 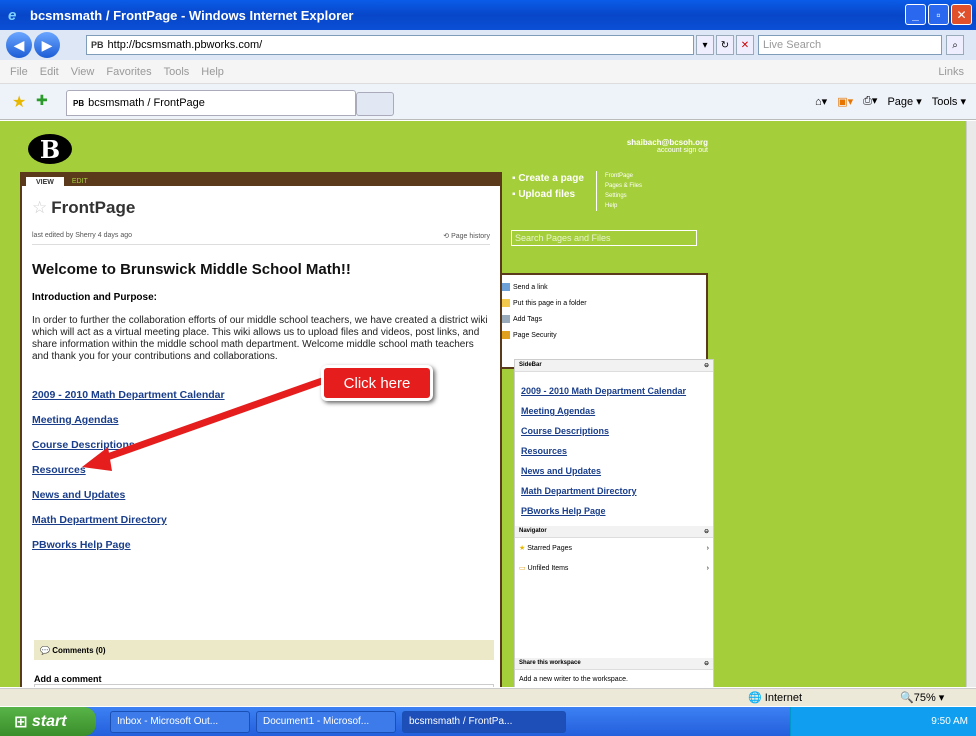 What do you see at coordinates (506, 335) in the screenshot?
I see `key-icon` at bounding box center [506, 335].